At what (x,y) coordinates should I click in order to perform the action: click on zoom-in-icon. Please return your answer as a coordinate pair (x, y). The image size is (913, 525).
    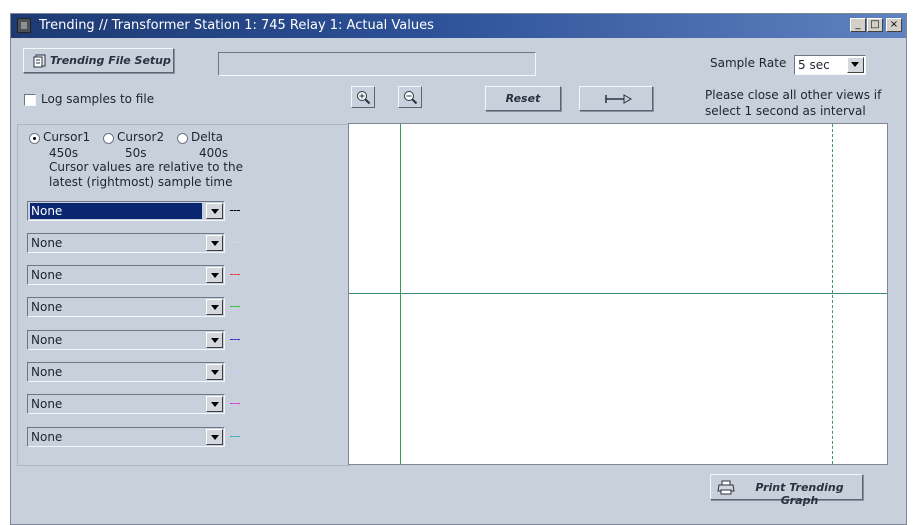
    Looking at the image, I should click on (363, 99).